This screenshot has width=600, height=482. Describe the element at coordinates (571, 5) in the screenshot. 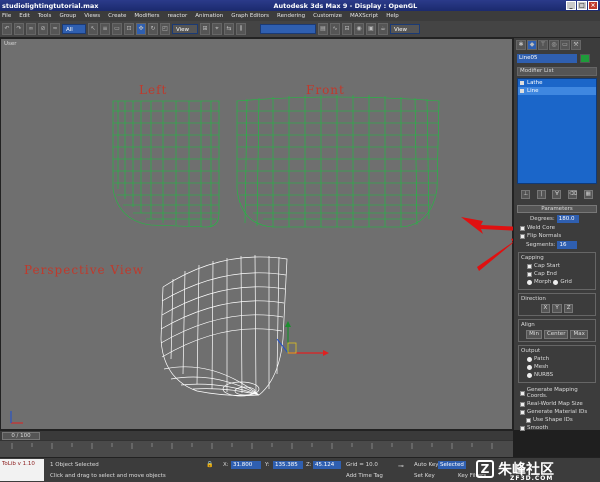

I see `minimize-button: _` at that location.